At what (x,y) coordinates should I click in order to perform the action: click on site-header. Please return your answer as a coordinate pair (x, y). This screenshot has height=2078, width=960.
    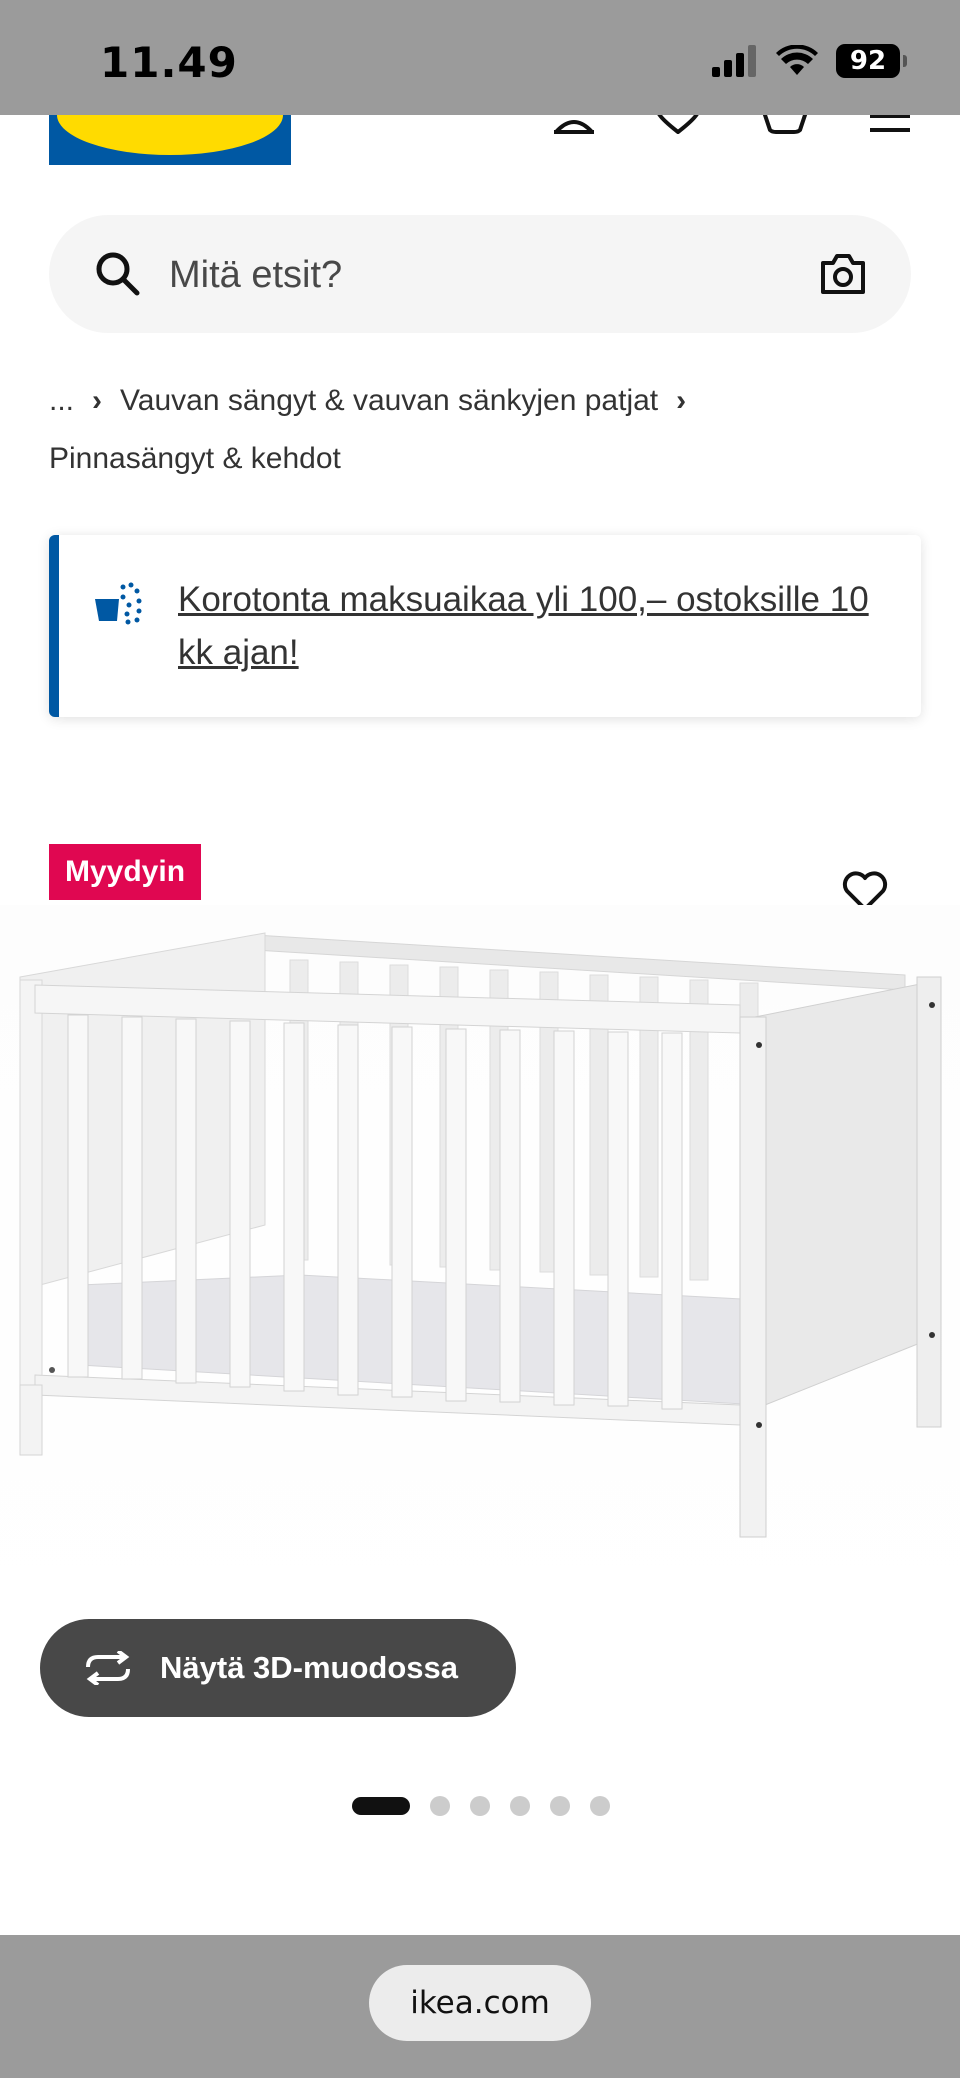
    Looking at the image, I should click on (480, 143).